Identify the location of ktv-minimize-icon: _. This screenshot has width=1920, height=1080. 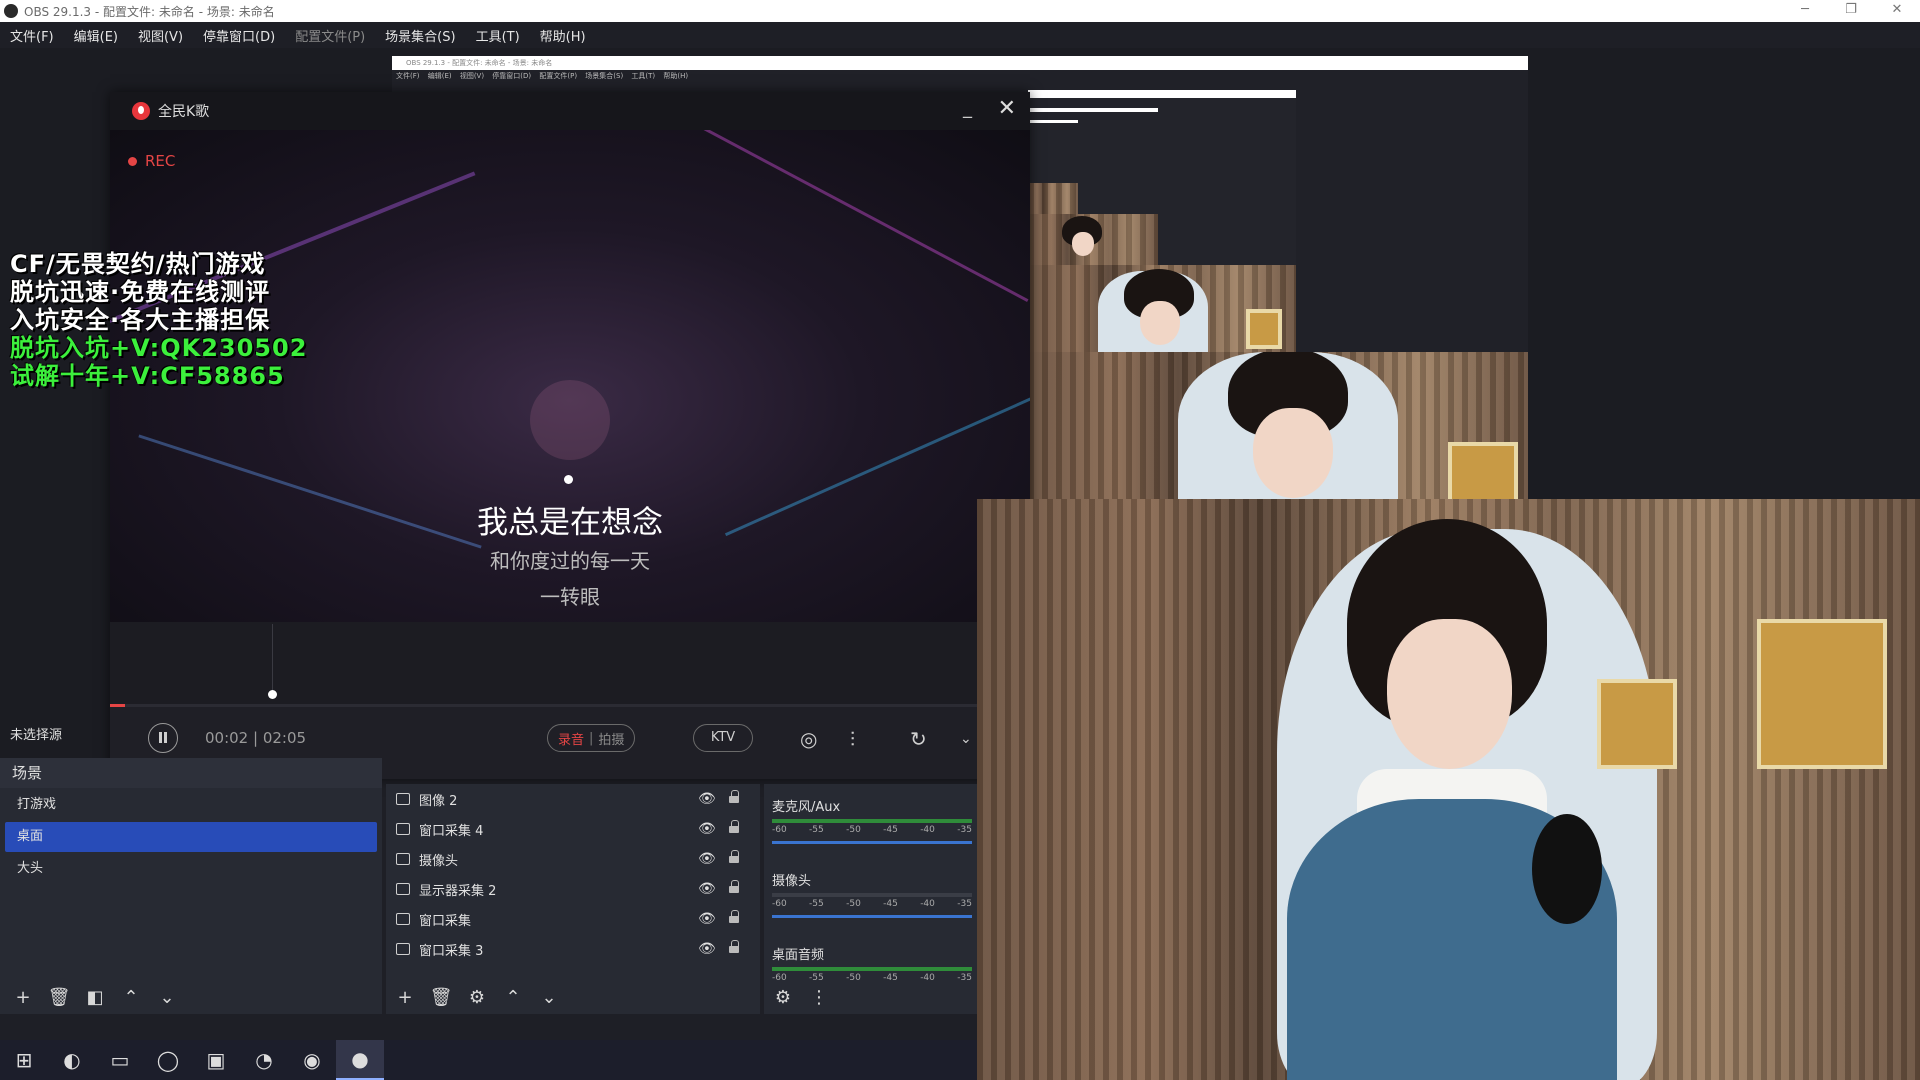
(967, 108).